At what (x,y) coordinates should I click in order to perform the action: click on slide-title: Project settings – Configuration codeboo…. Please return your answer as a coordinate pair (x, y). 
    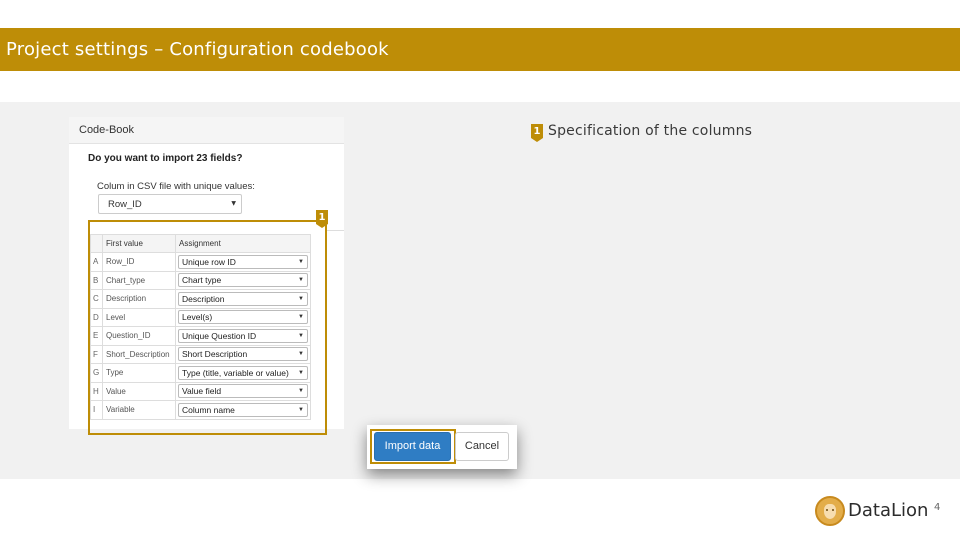
    Looking at the image, I should click on (197, 49).